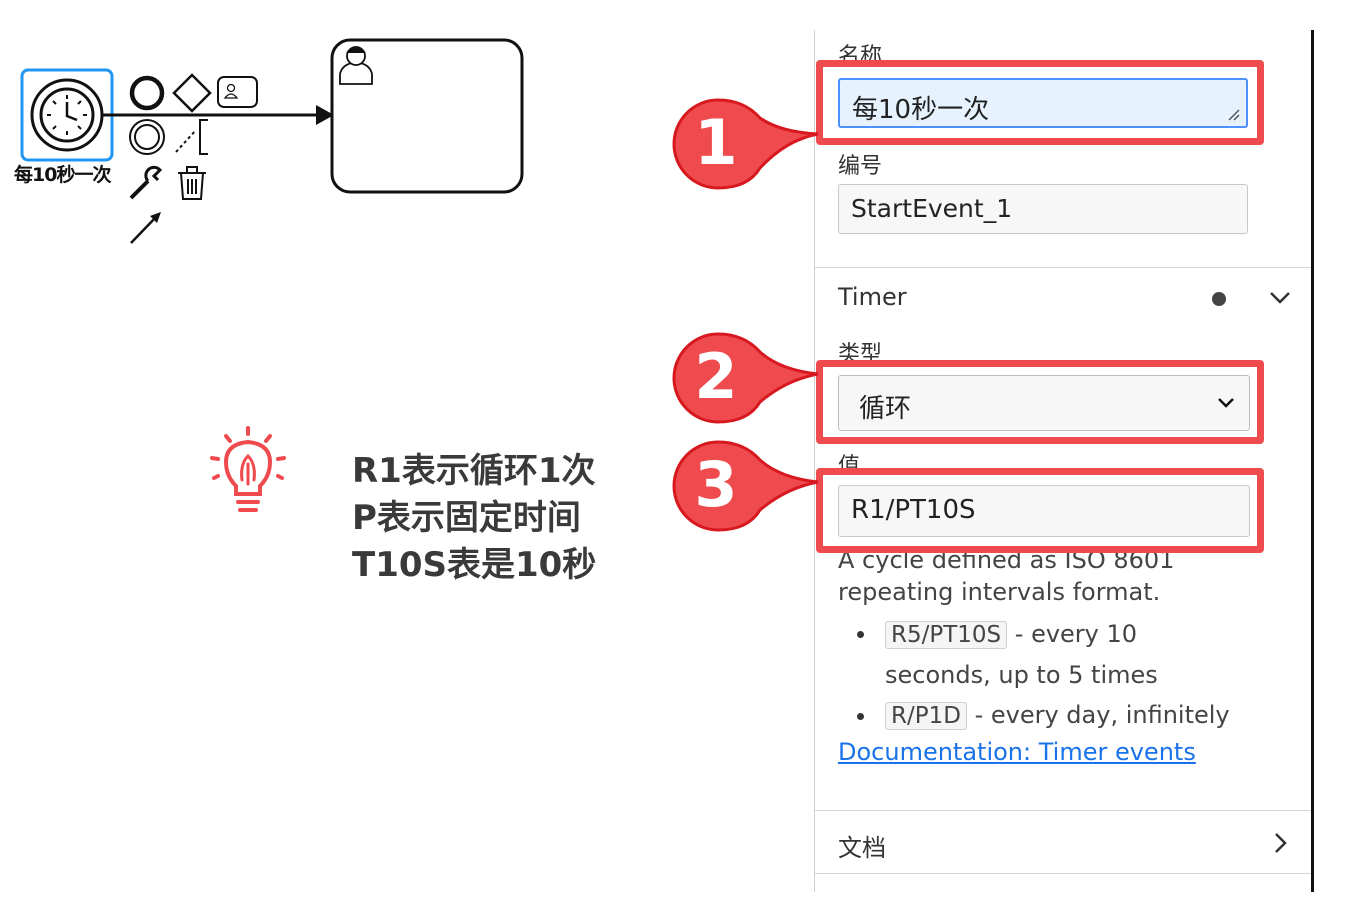 The image size is (1358, 909). What do you see at coordinates (192, 93) in the screenshot?
I see `append-gateway-icon` at bounding box center [192, 93].